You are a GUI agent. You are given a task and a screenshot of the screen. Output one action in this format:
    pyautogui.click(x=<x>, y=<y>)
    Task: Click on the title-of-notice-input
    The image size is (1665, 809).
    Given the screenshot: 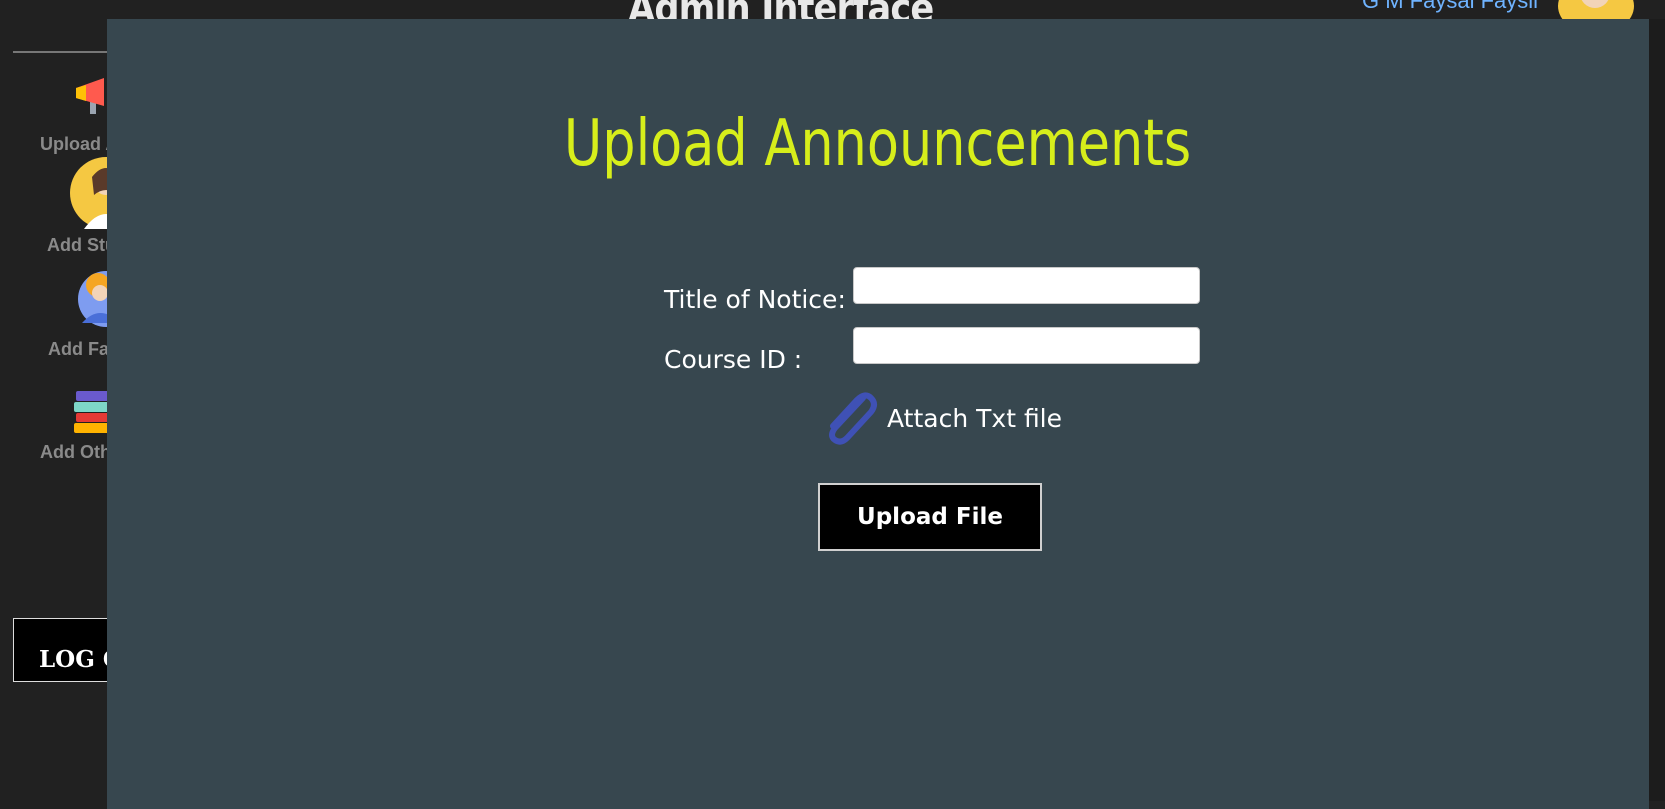 What is the action you would take?
    pyautogui.click(x=1026, y=285)
    